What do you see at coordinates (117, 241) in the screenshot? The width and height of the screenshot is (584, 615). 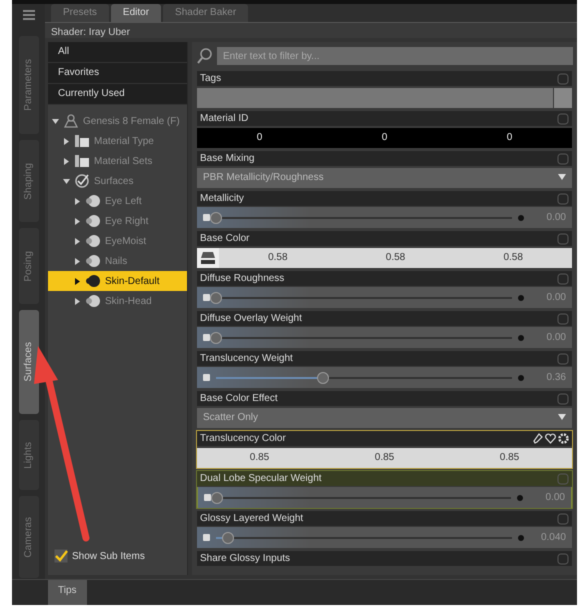 I see `tree-item: EyeMoist` at bounding box center [117, 241].